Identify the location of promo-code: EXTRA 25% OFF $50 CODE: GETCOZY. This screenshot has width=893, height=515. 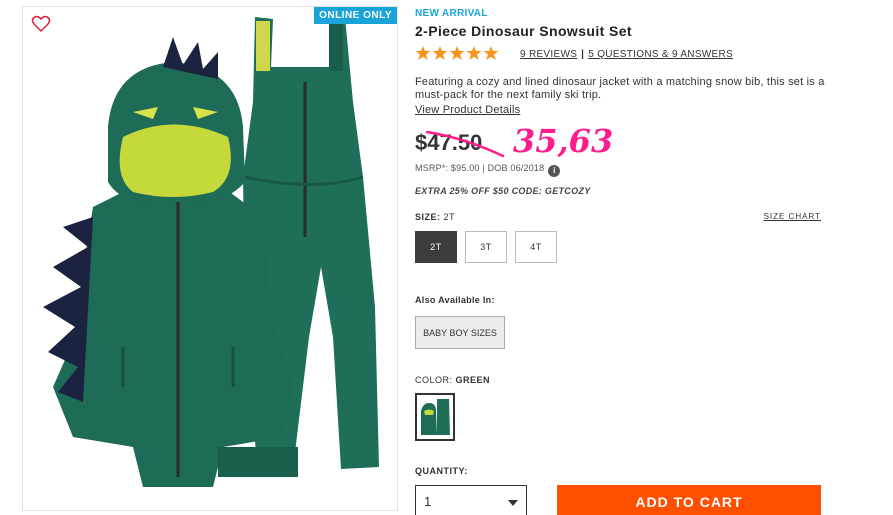
(503, 191).